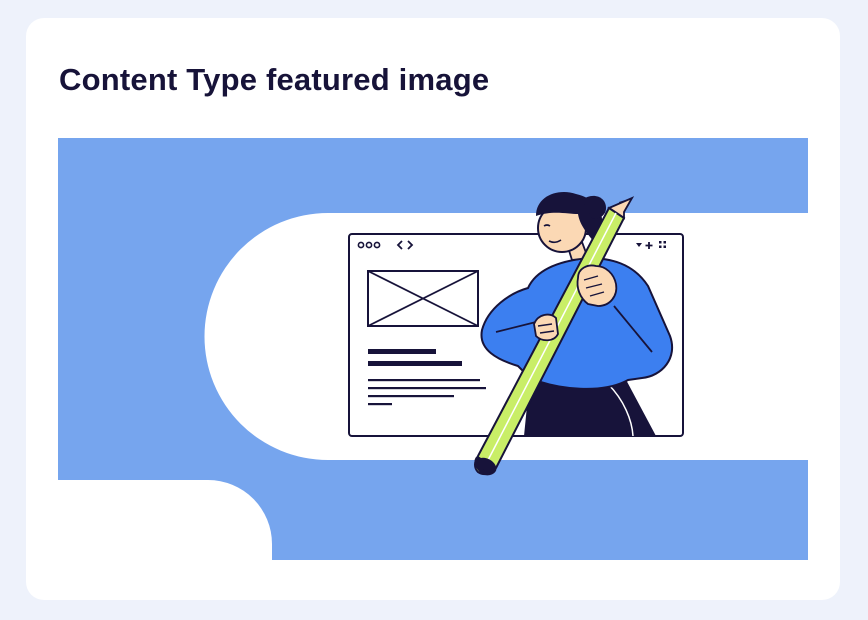 This screenshot has width=868, height=620. I want to click on corner-shape, so click(165, 520).